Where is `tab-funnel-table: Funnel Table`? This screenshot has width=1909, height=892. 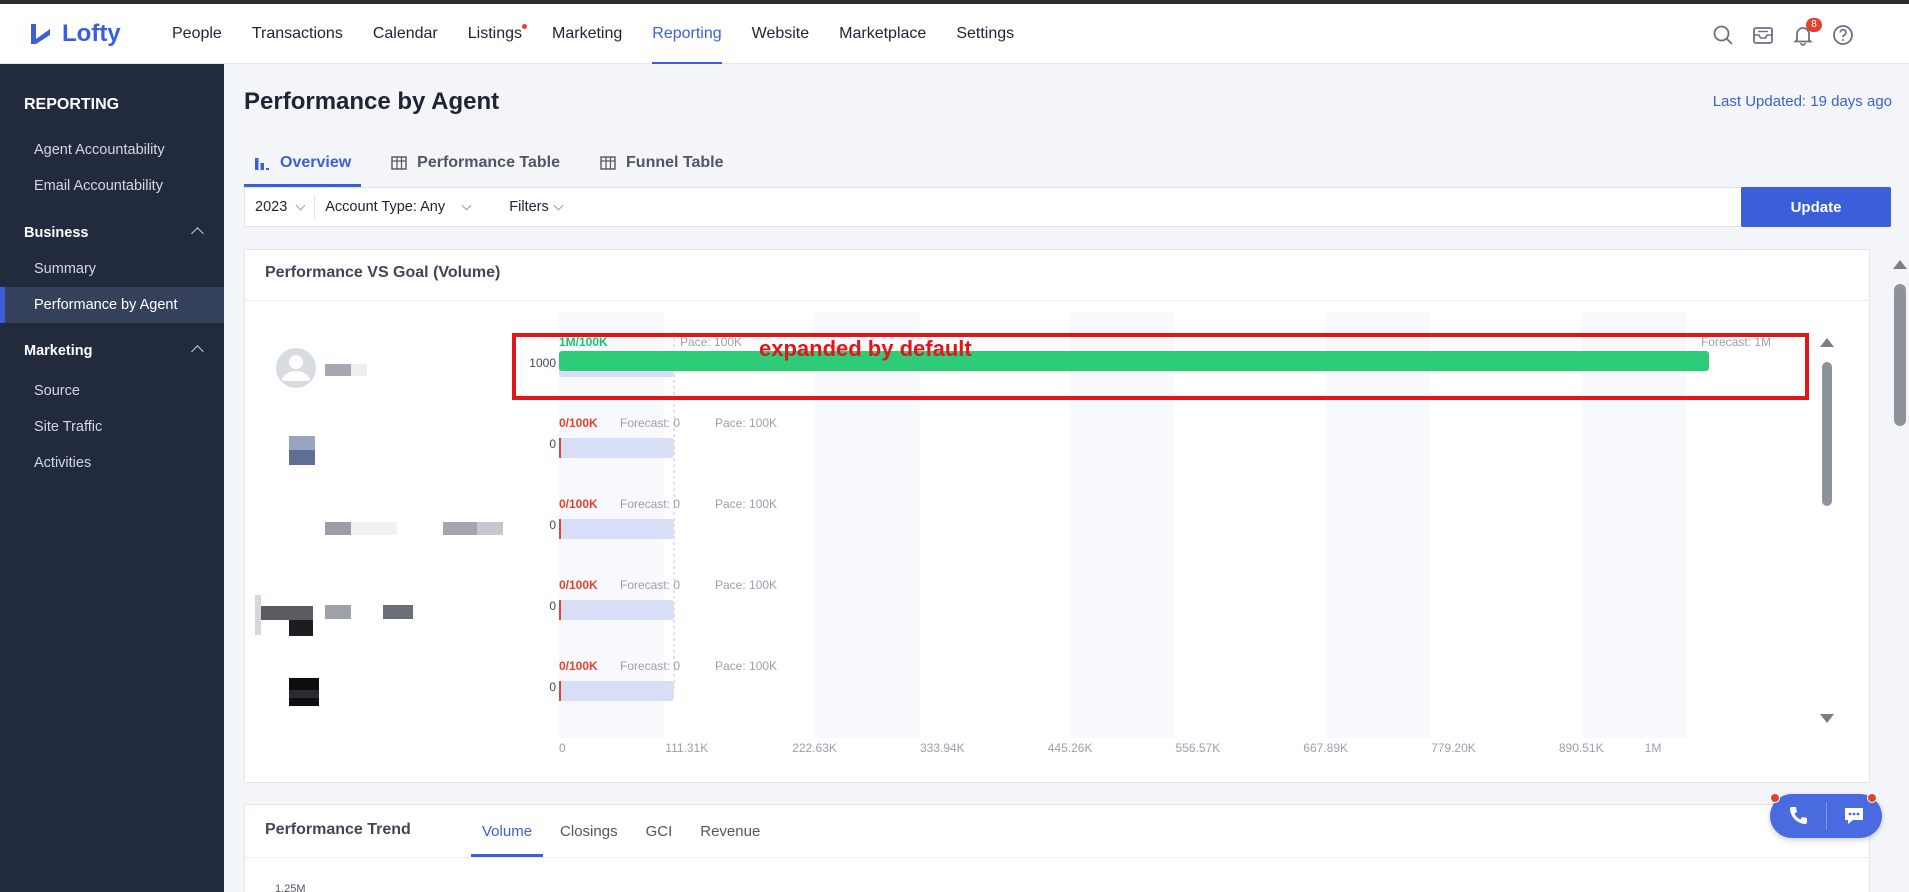
tab-funnel-table: Funnel Table is located at coordinates (661, 163).